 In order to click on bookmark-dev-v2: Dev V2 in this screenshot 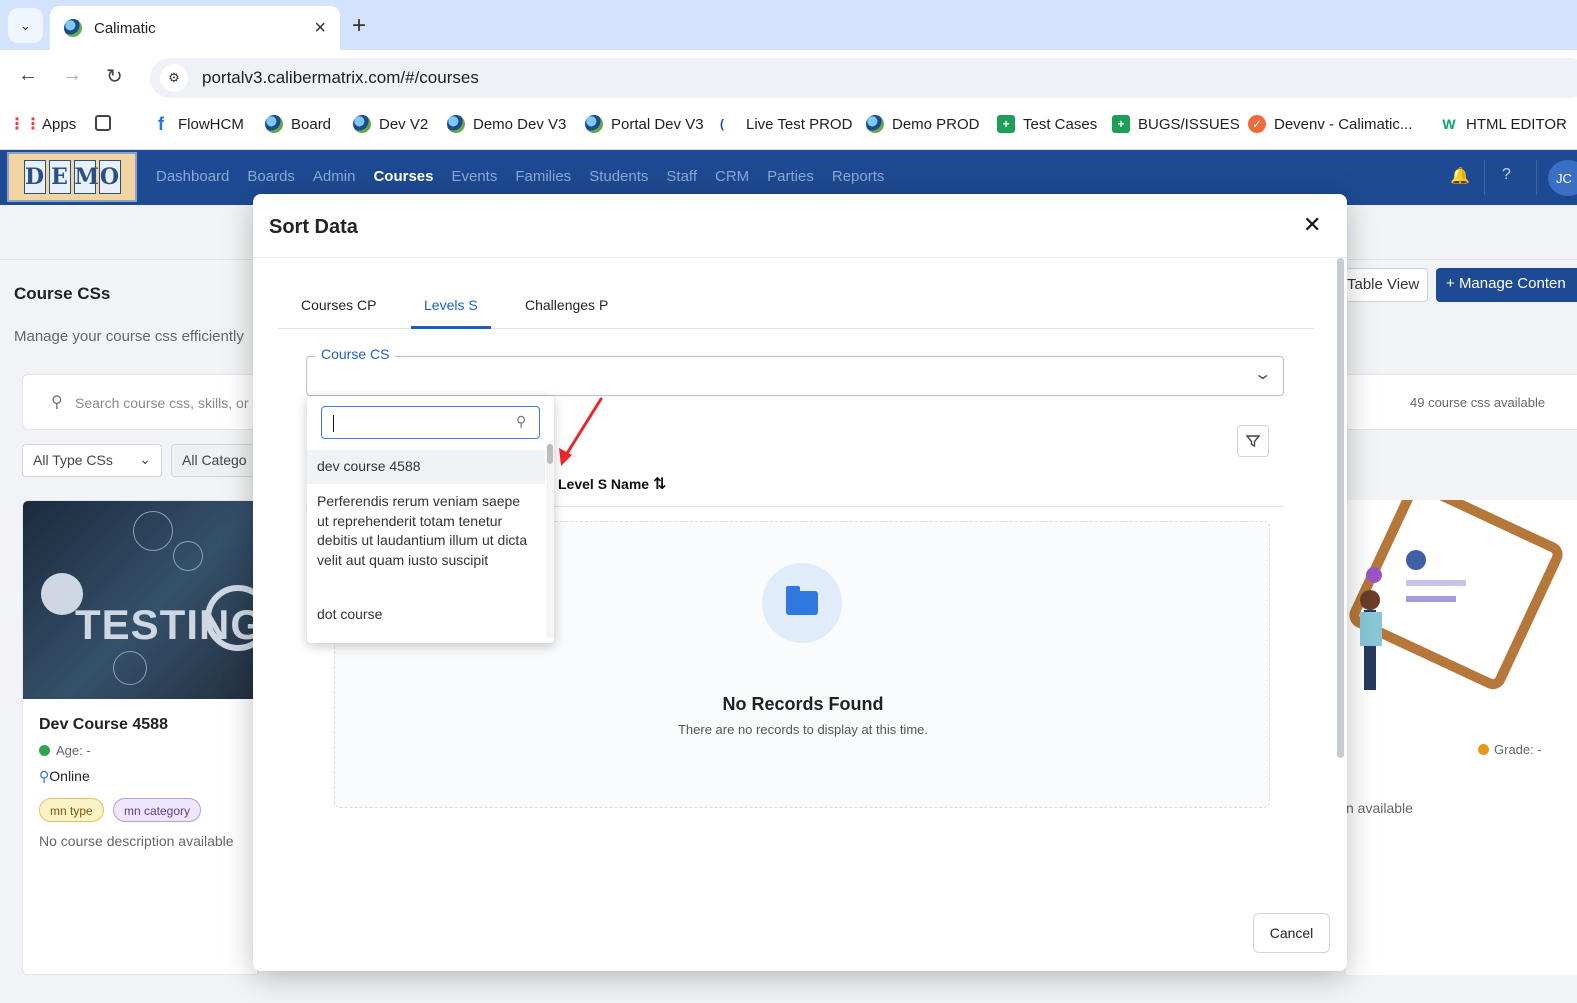, I will do `click(390, 124)`.